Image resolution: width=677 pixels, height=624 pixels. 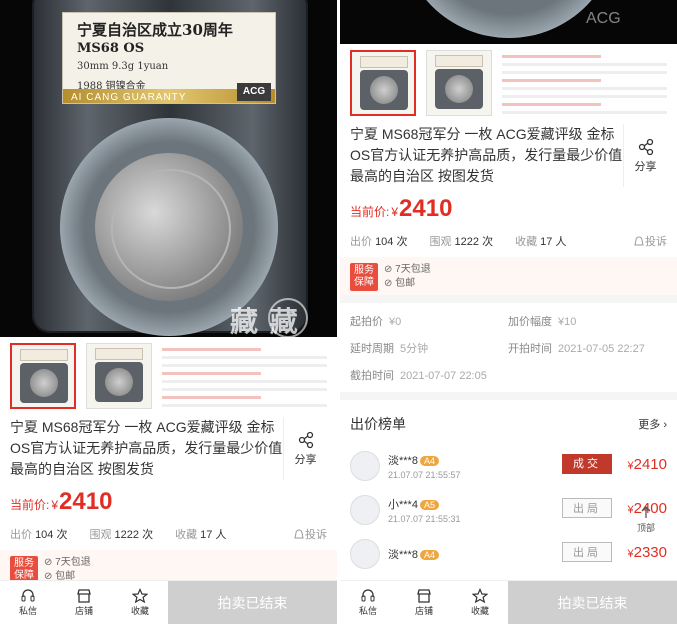 What do you see at coordinates (400, 283) in the screenshot?
I see `service-item: ⊘ 包邮` at bounding box center [400, 283].